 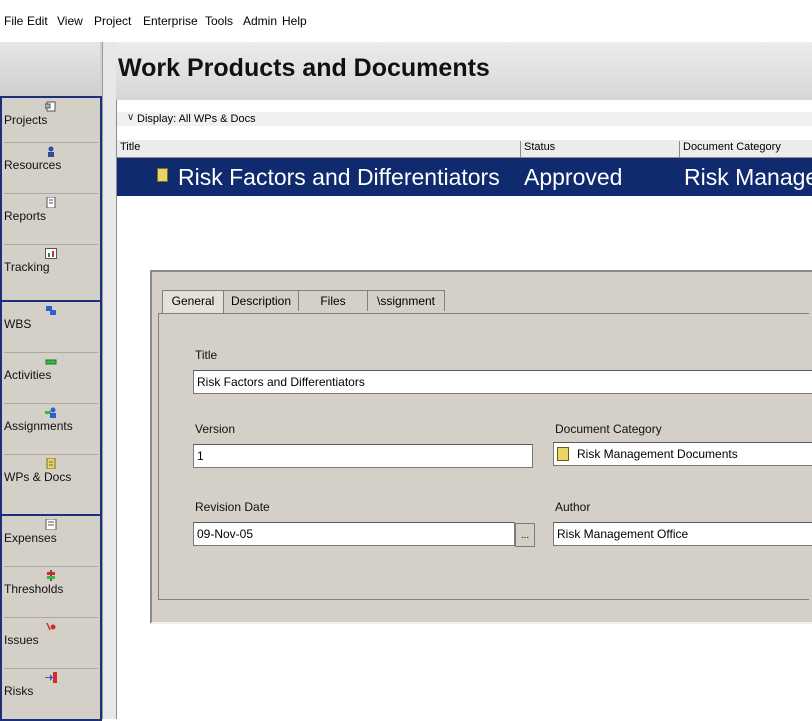 What do you see at coordinates (51, 219) in the screenshot?
I see `sidebar-item-reports: Reports` at bounding box center [51, 219].